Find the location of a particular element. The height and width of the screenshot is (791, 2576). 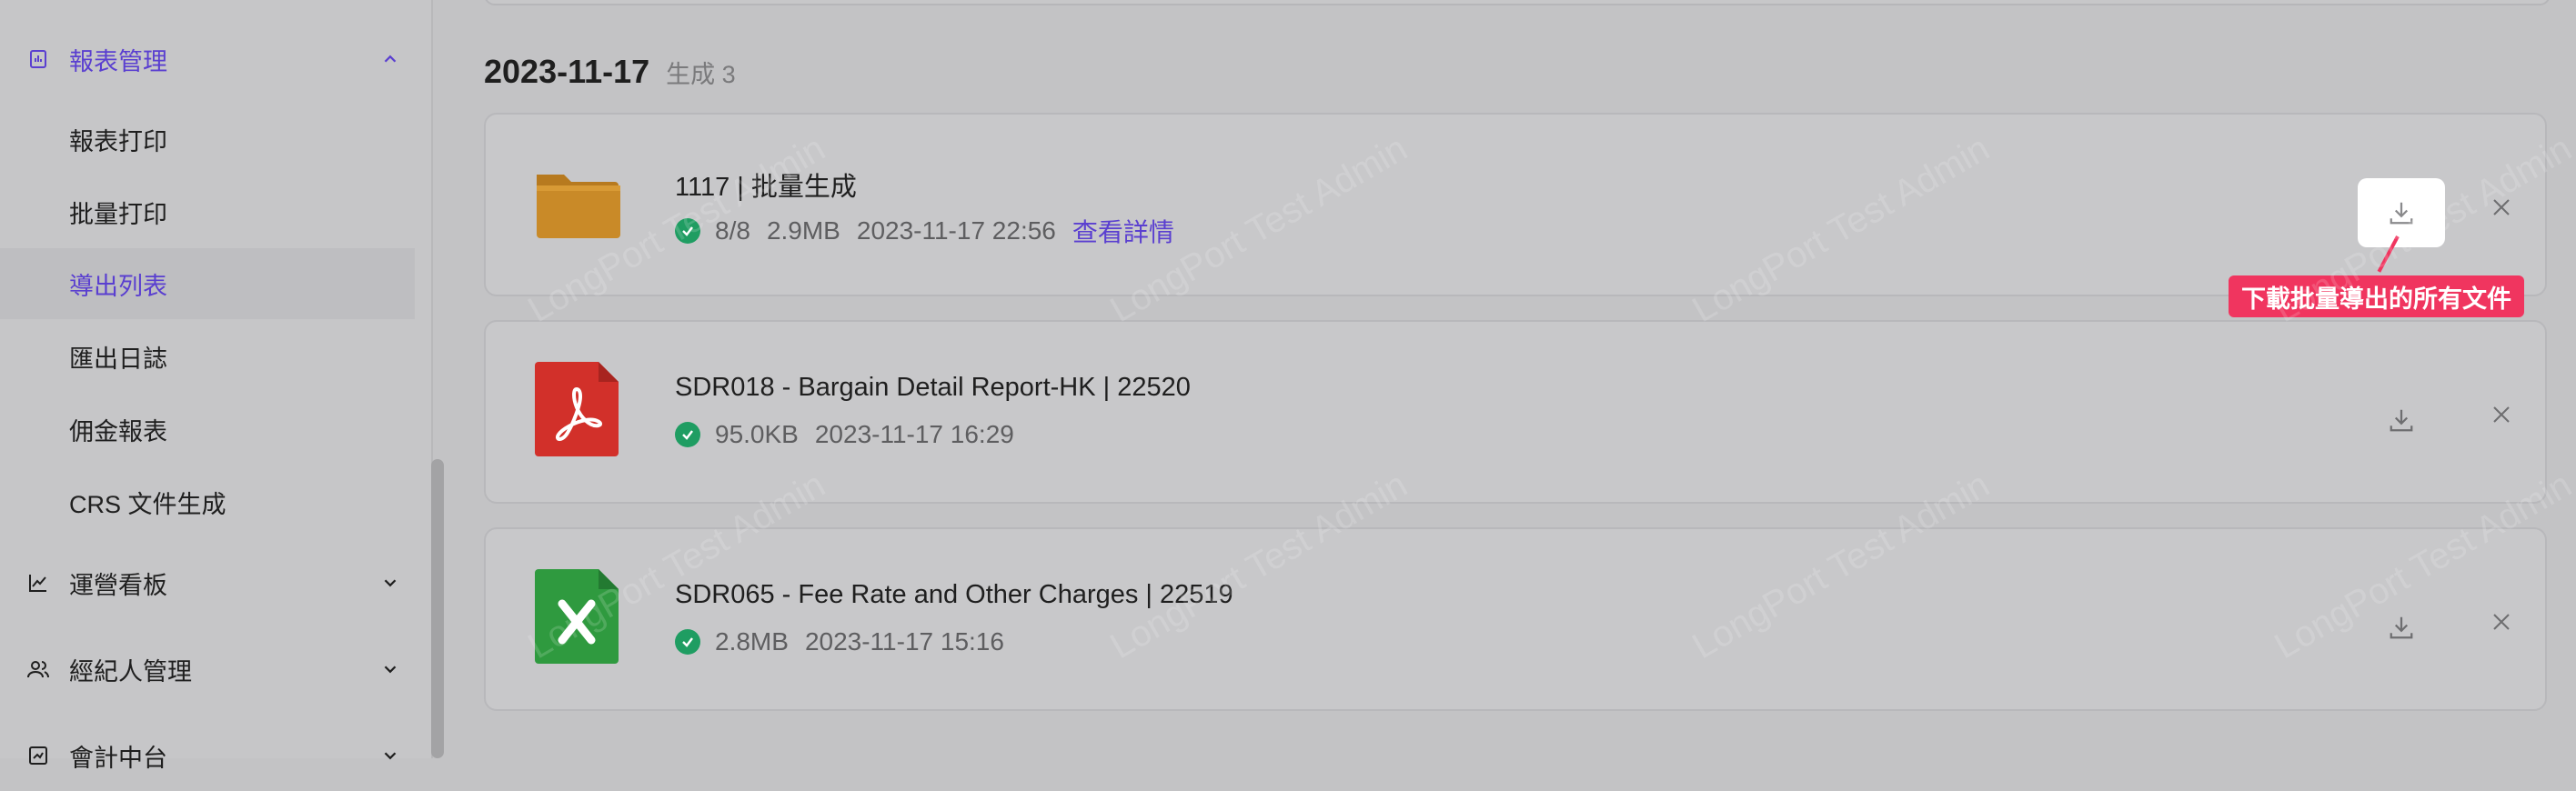

sidebar-scrollbar is located at coordinates (437, 608).